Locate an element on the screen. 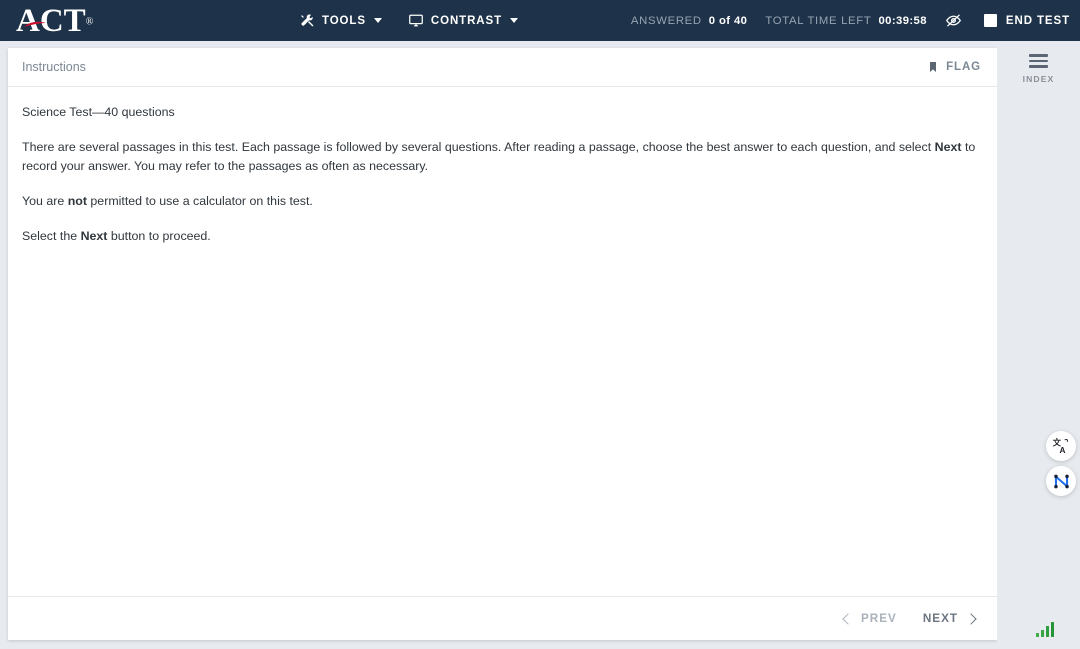 This screenshot has width=1080, height=649. paragraph-3-part-c: button to proceed. is located at coordinates (159, 236).